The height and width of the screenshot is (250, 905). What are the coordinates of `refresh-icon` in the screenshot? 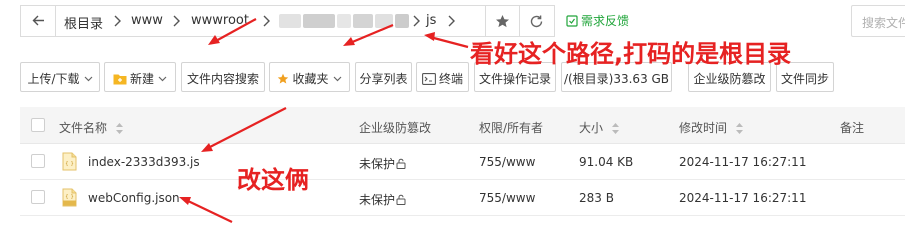 It's located at (536, 21).